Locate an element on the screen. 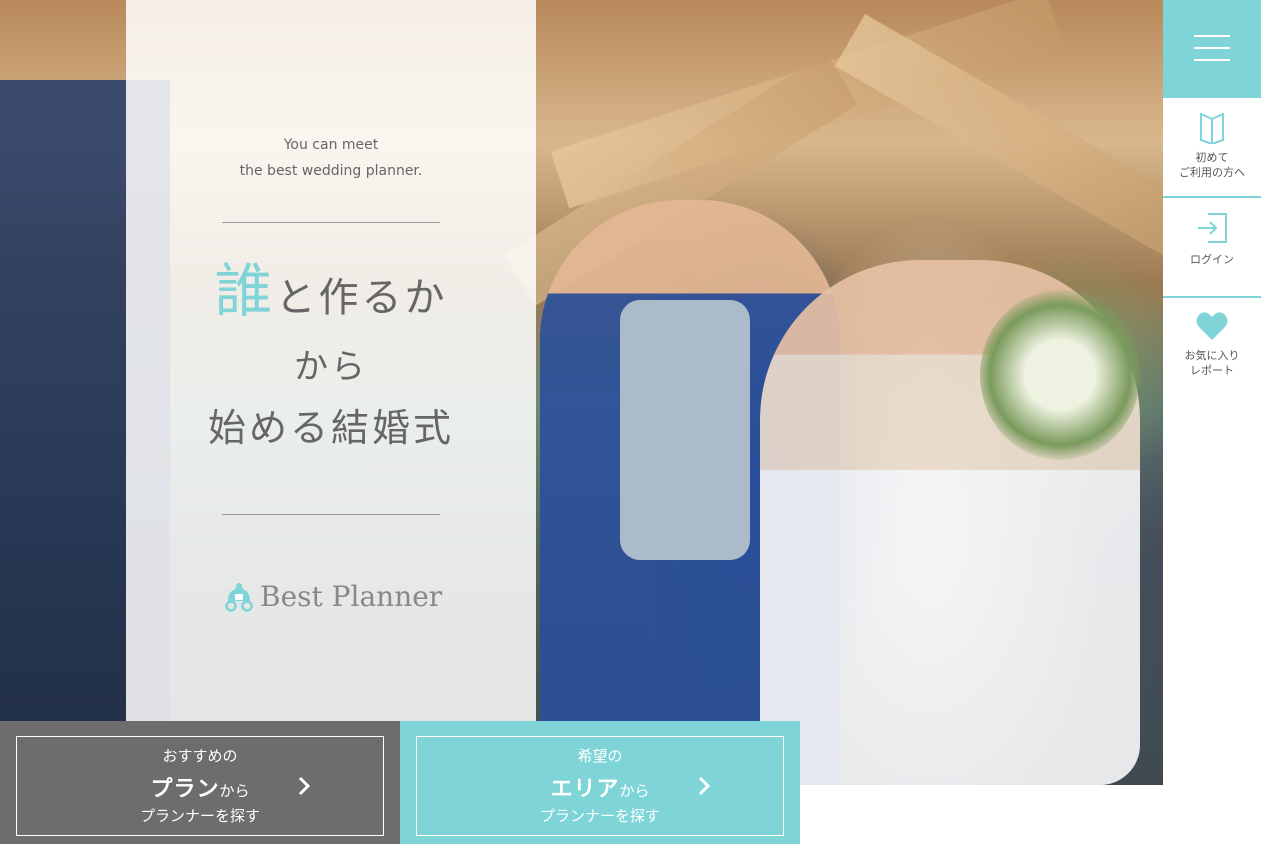 This screenshot has width=1261, height=844. headline: 誰と作るか から 始める結婚式 is located at coordinates (331, 355).